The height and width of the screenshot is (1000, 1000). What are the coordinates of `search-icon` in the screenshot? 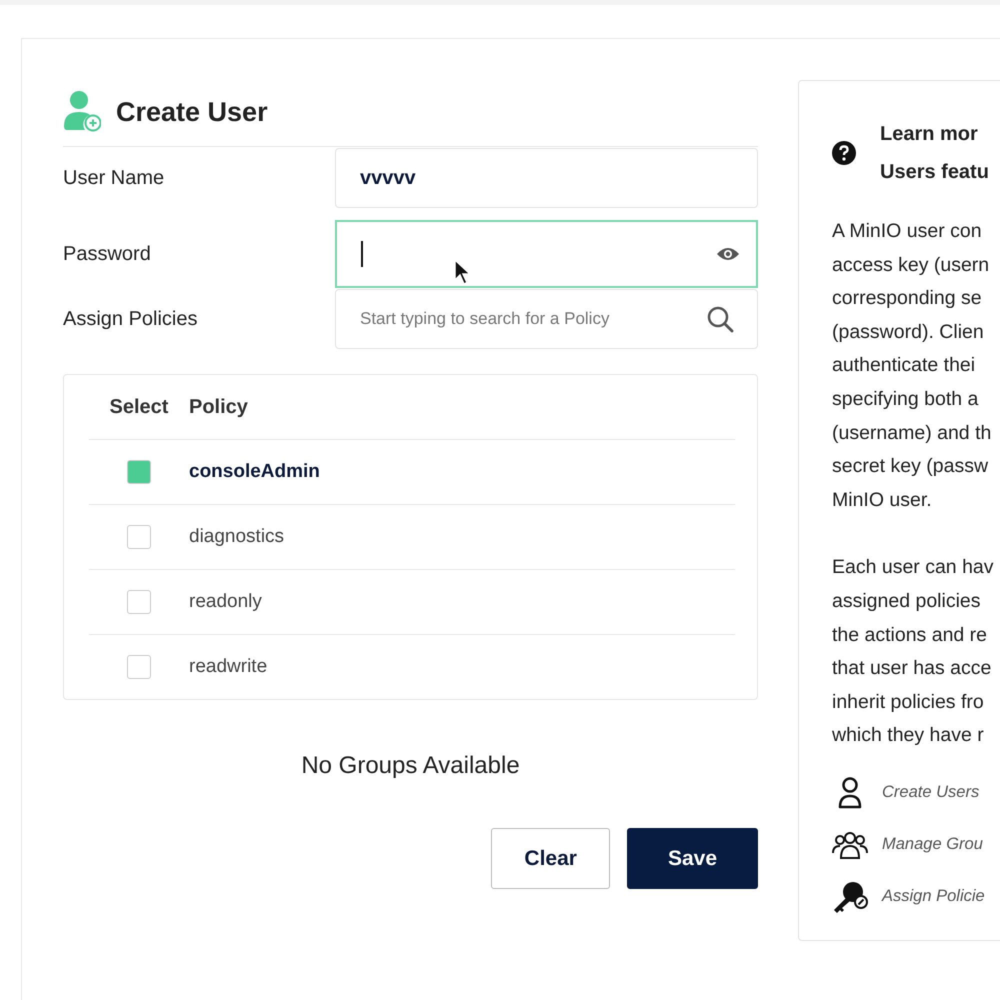 It's located at (720, 319).